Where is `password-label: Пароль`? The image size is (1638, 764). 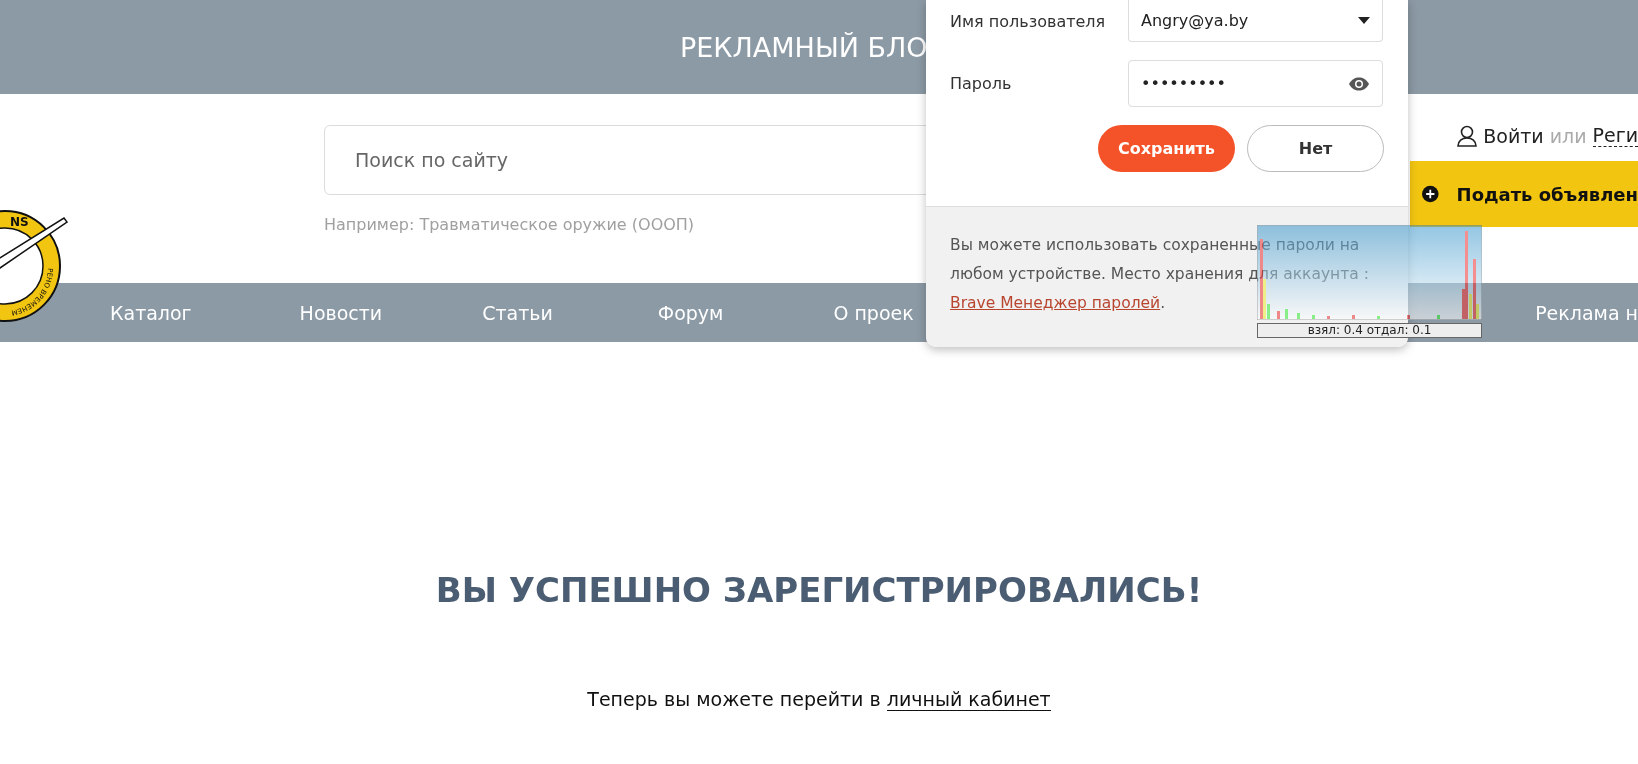
password-label: Пароль is located at coordinates (981, 83).